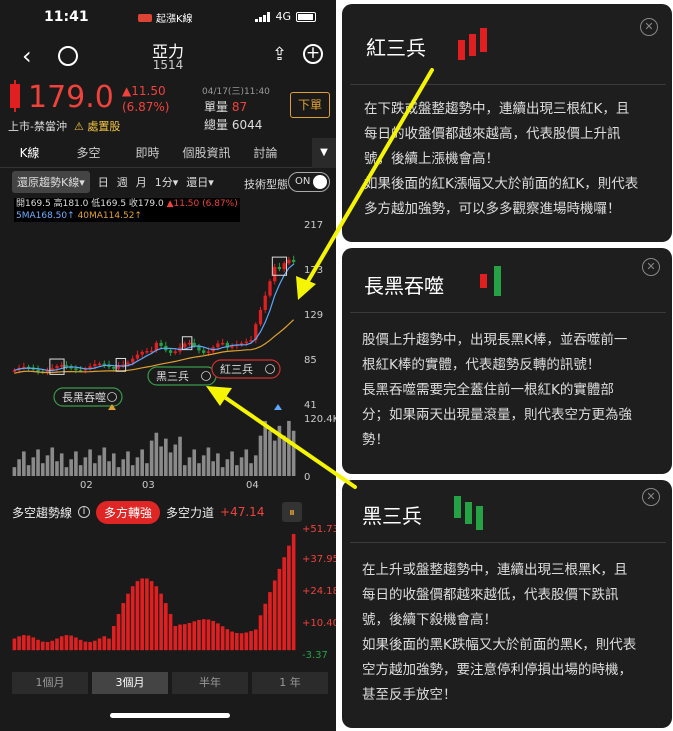 The height and width of the screenshot is (731, 673). Describe the element at coordinates (508, 542) in the screenshot. I see `divider` at that location.